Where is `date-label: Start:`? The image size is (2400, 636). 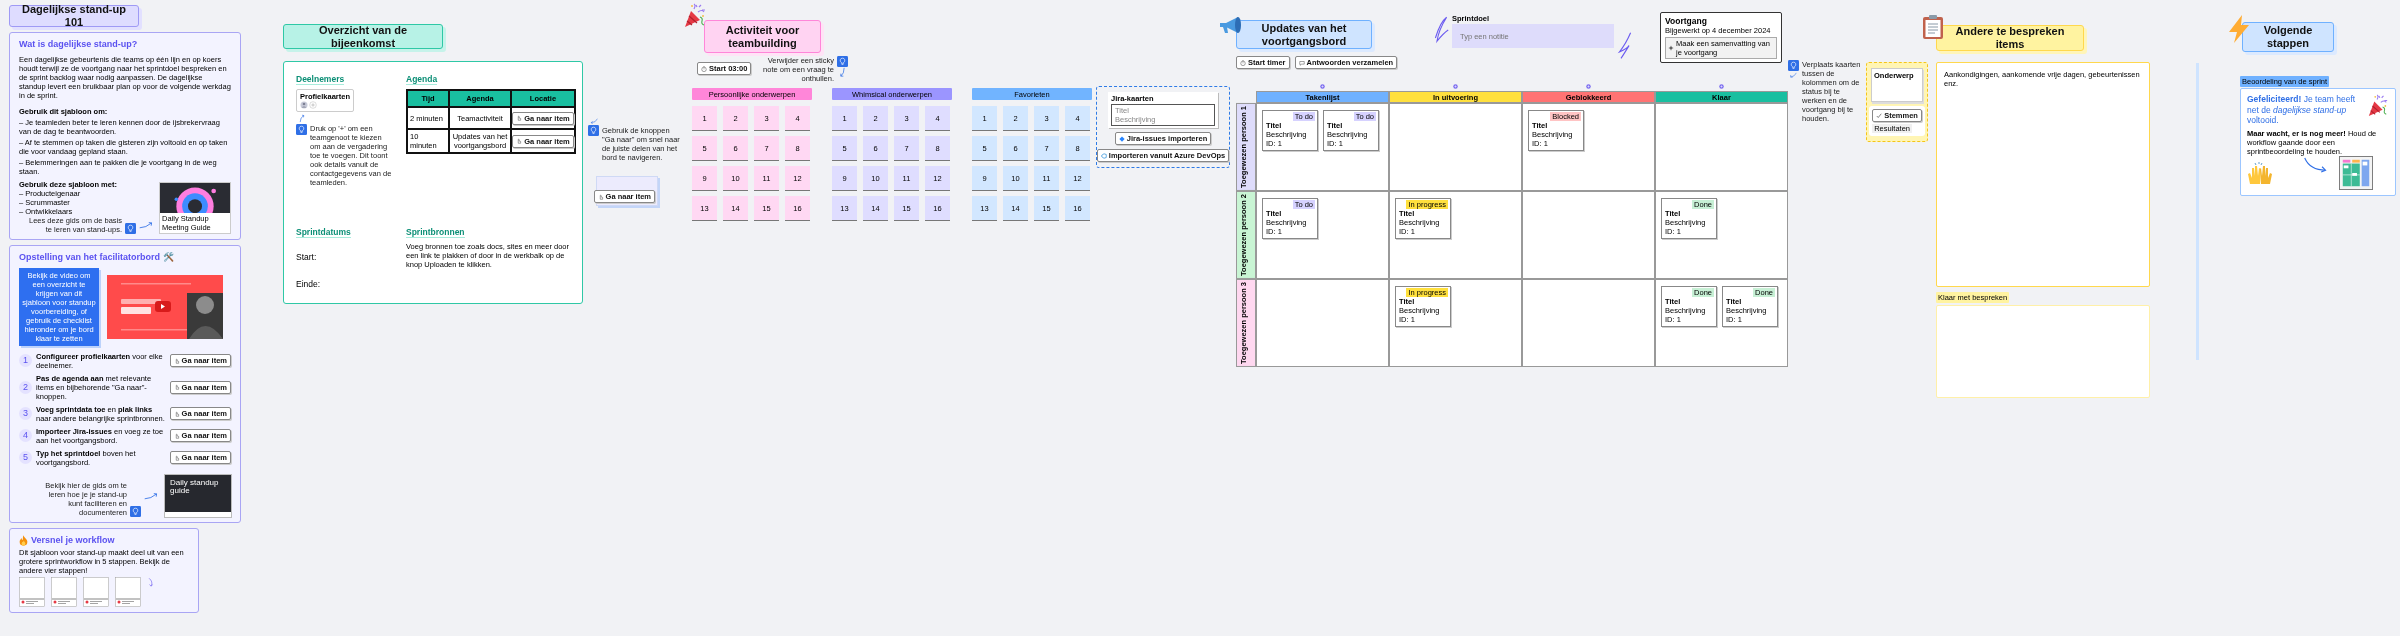 date-label: Start: is located at coordinates (306, 257).